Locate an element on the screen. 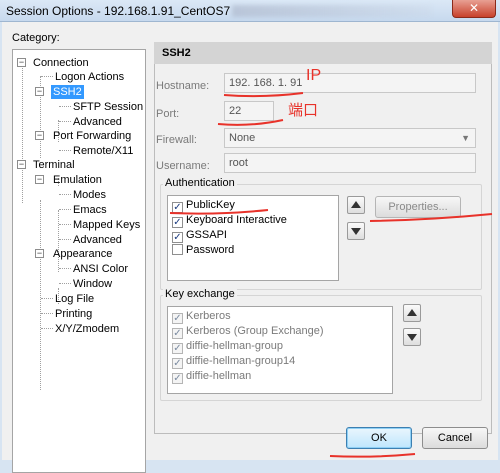 This screenshot has height=473, width=500. kex-move-up-button is located at coordinates (412, 313).